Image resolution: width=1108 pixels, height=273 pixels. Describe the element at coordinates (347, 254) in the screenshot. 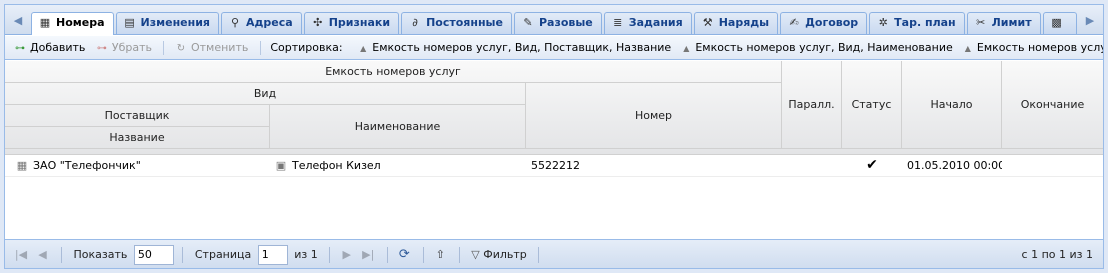

I see `next-page-icon: ▶` at that location.